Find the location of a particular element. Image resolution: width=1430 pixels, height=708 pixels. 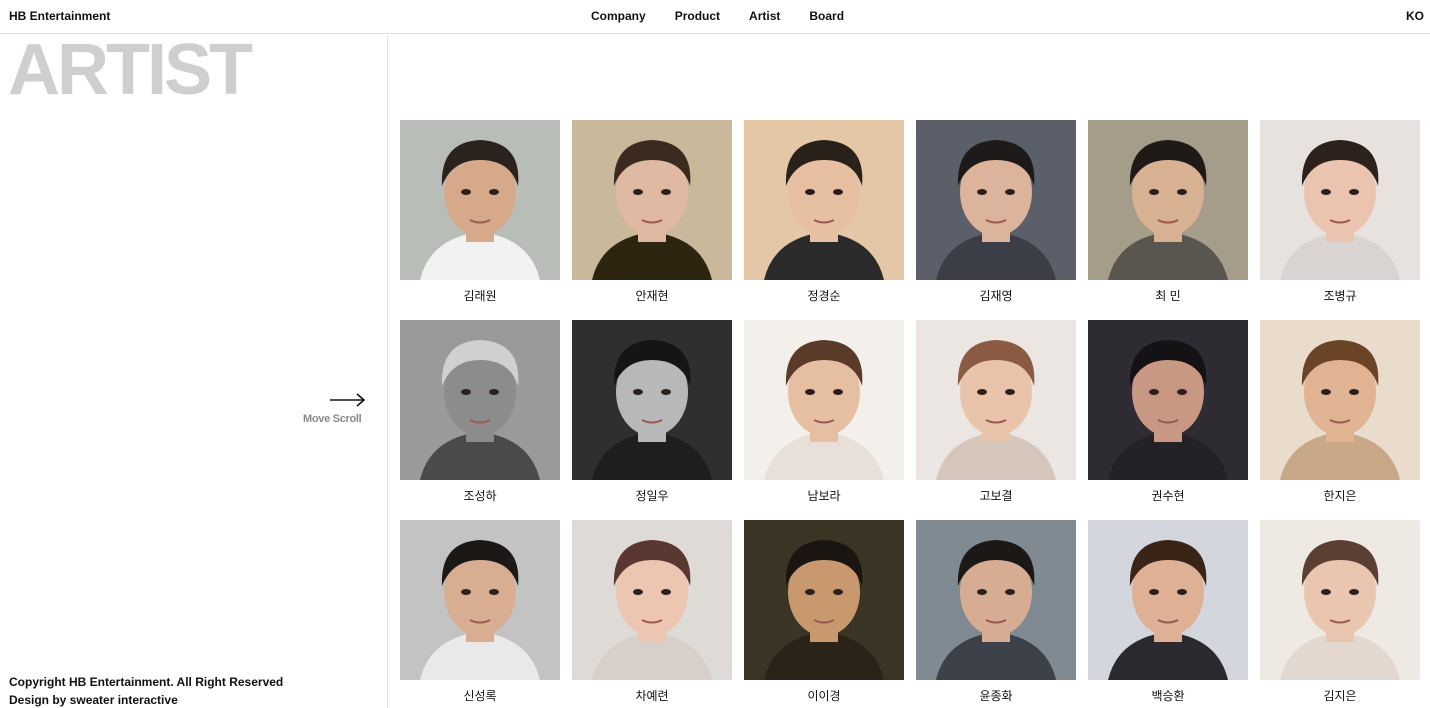

artist-name: 남보라 is located at coordinates (824, 496).